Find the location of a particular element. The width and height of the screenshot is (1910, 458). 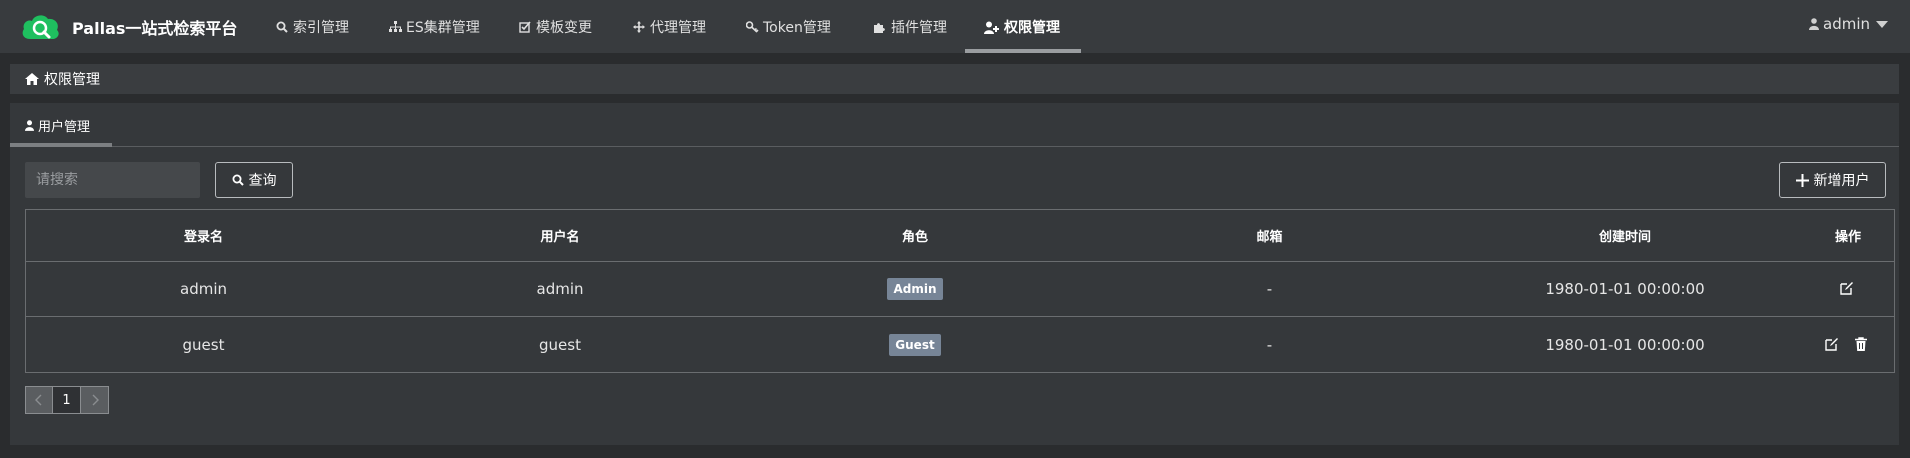

tab-strip: 用户管理 is located at coordinates (954, 125).